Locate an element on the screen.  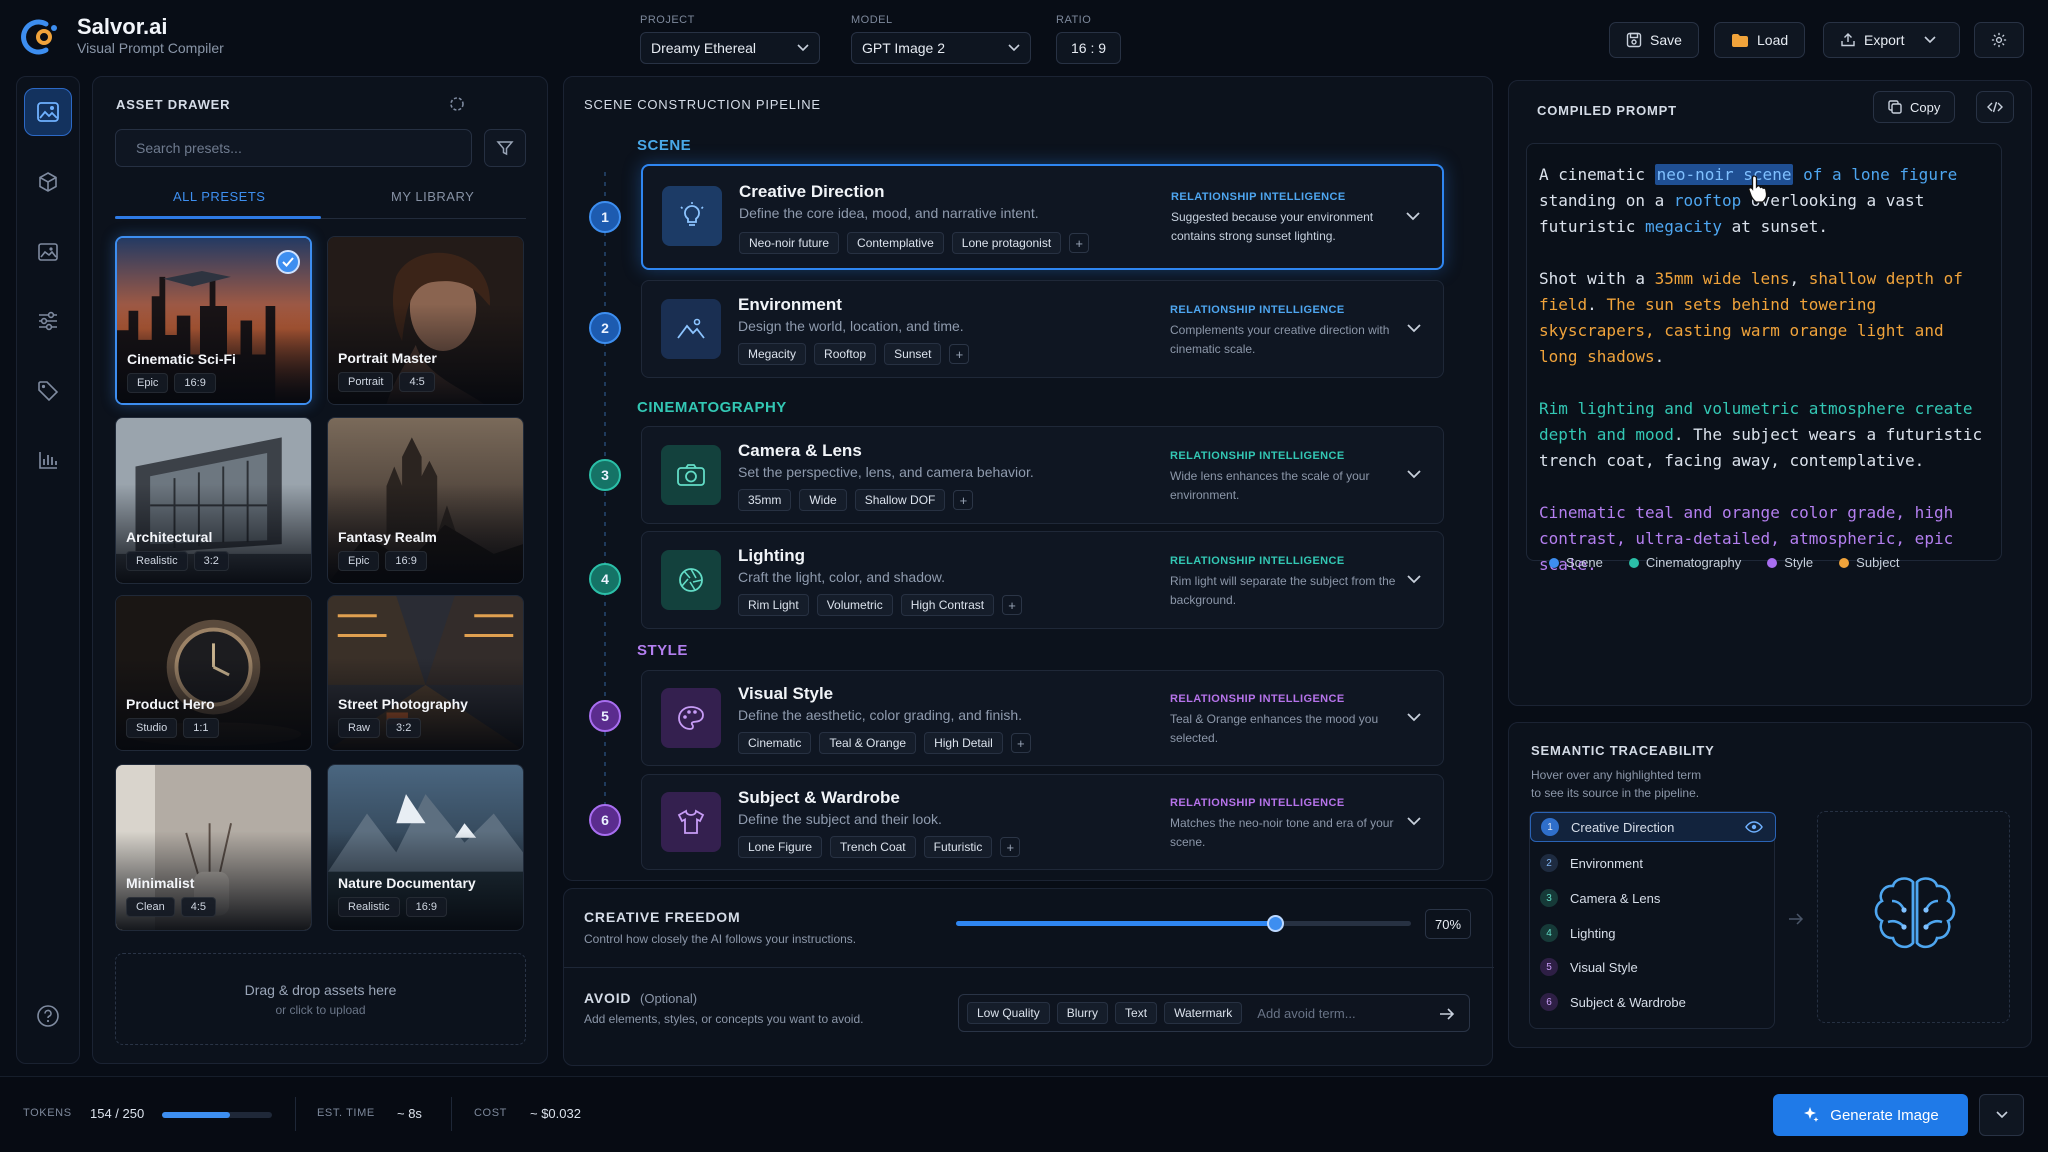
rail-analytics-button is located at coordinates (48, 460).